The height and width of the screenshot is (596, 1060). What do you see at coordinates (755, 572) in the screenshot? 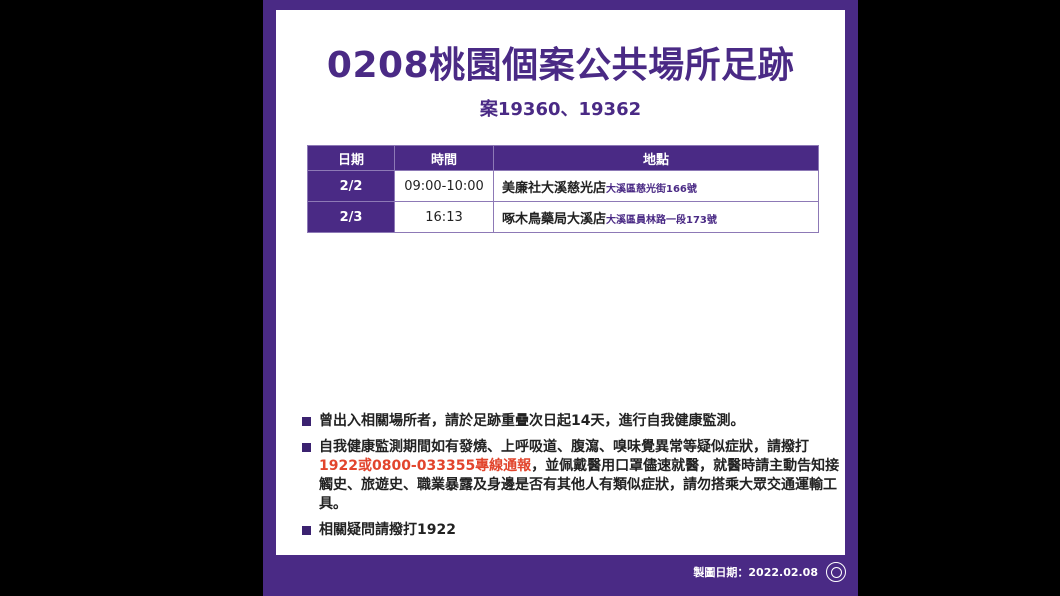
I see `made-date: 製圖日期：2022.02.08` at bounding box center [755, 572].